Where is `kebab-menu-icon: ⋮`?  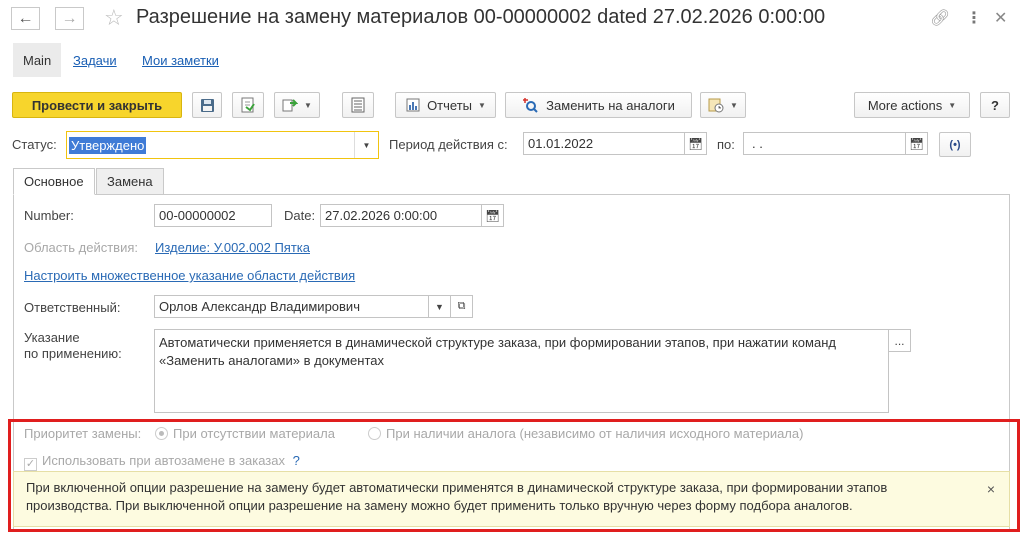 kebab-menu-icon: ⋮ is located at coordinates (974, 18).